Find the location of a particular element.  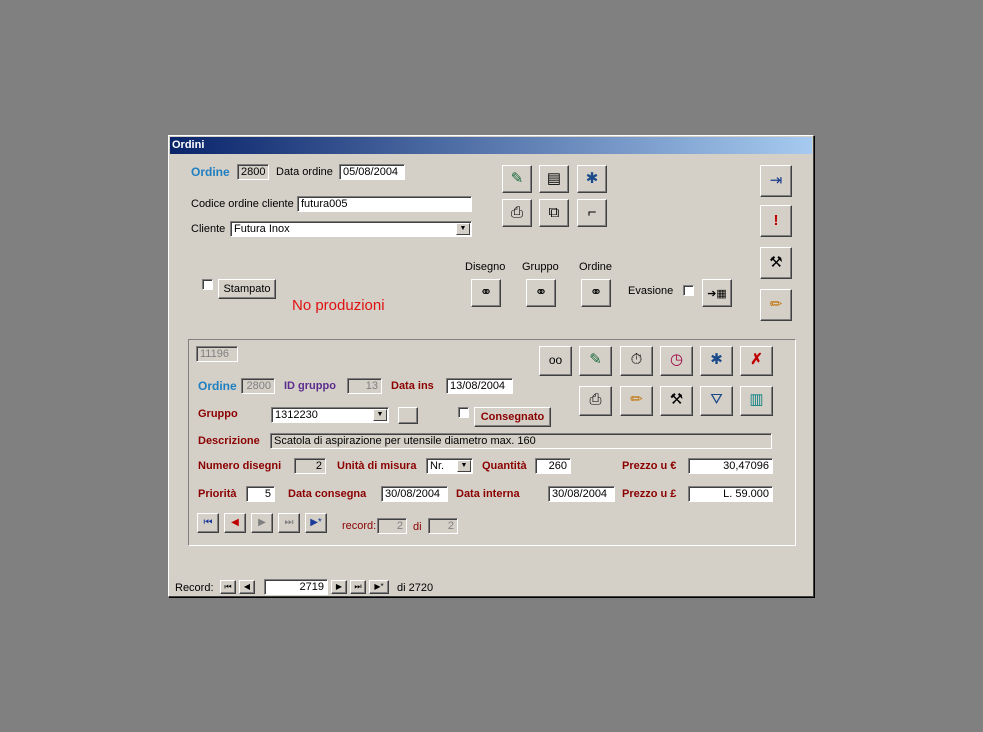

sub-total-field: 2 is located at coordinates (443, 526).